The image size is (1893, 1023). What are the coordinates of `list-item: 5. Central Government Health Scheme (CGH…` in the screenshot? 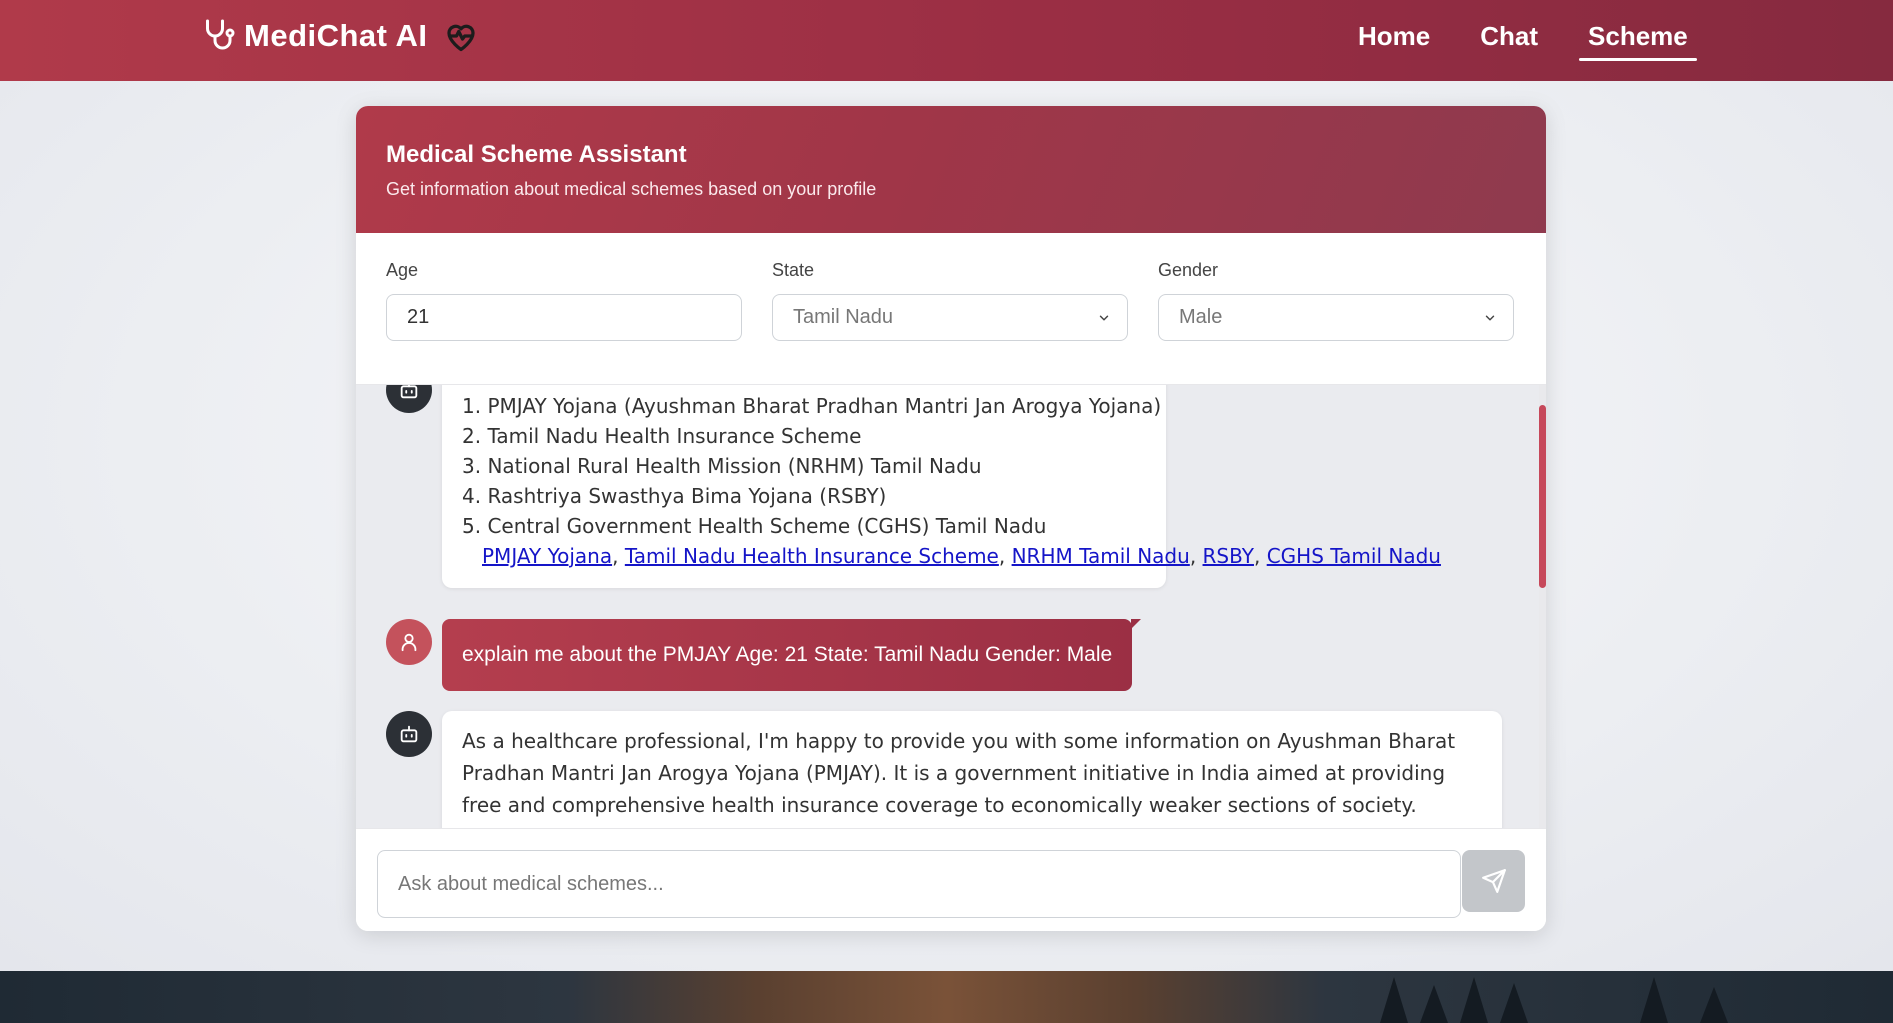 It's located at (811, 526).